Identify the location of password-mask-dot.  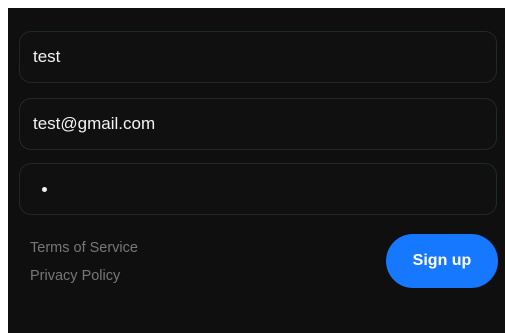
(44, 189).